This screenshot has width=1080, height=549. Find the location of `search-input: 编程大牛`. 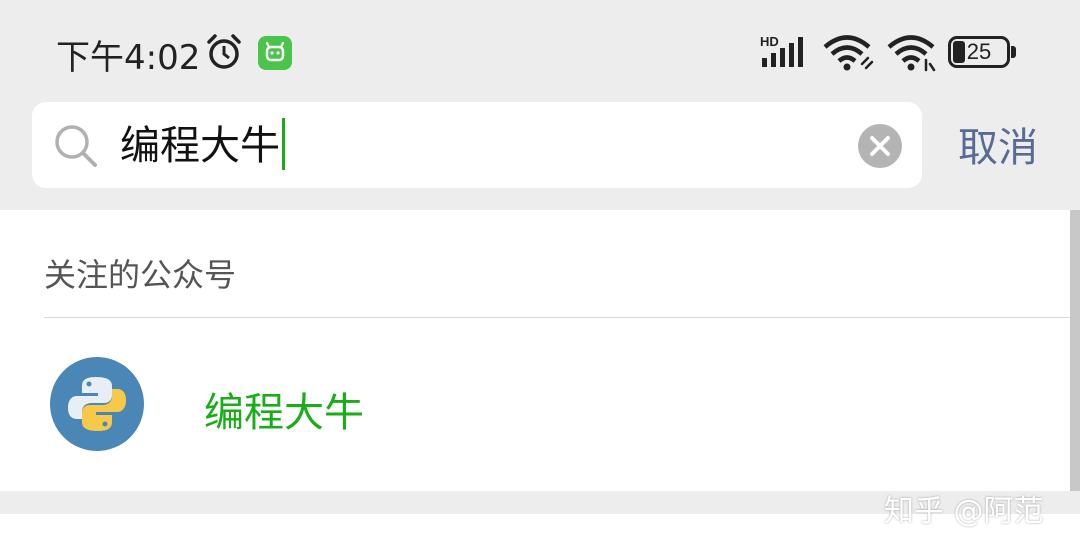

search-input: 编程大牛 is located at coordinates (470, 146).